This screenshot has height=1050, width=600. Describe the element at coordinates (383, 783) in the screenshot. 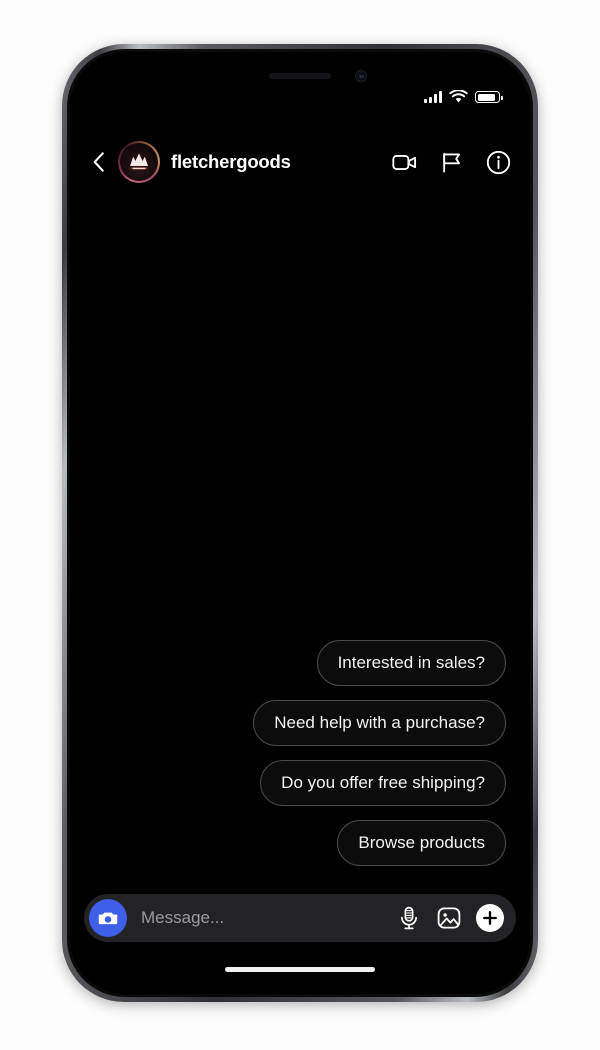

I see `quick-reply-button: Do you offer free shipping?` at that location.